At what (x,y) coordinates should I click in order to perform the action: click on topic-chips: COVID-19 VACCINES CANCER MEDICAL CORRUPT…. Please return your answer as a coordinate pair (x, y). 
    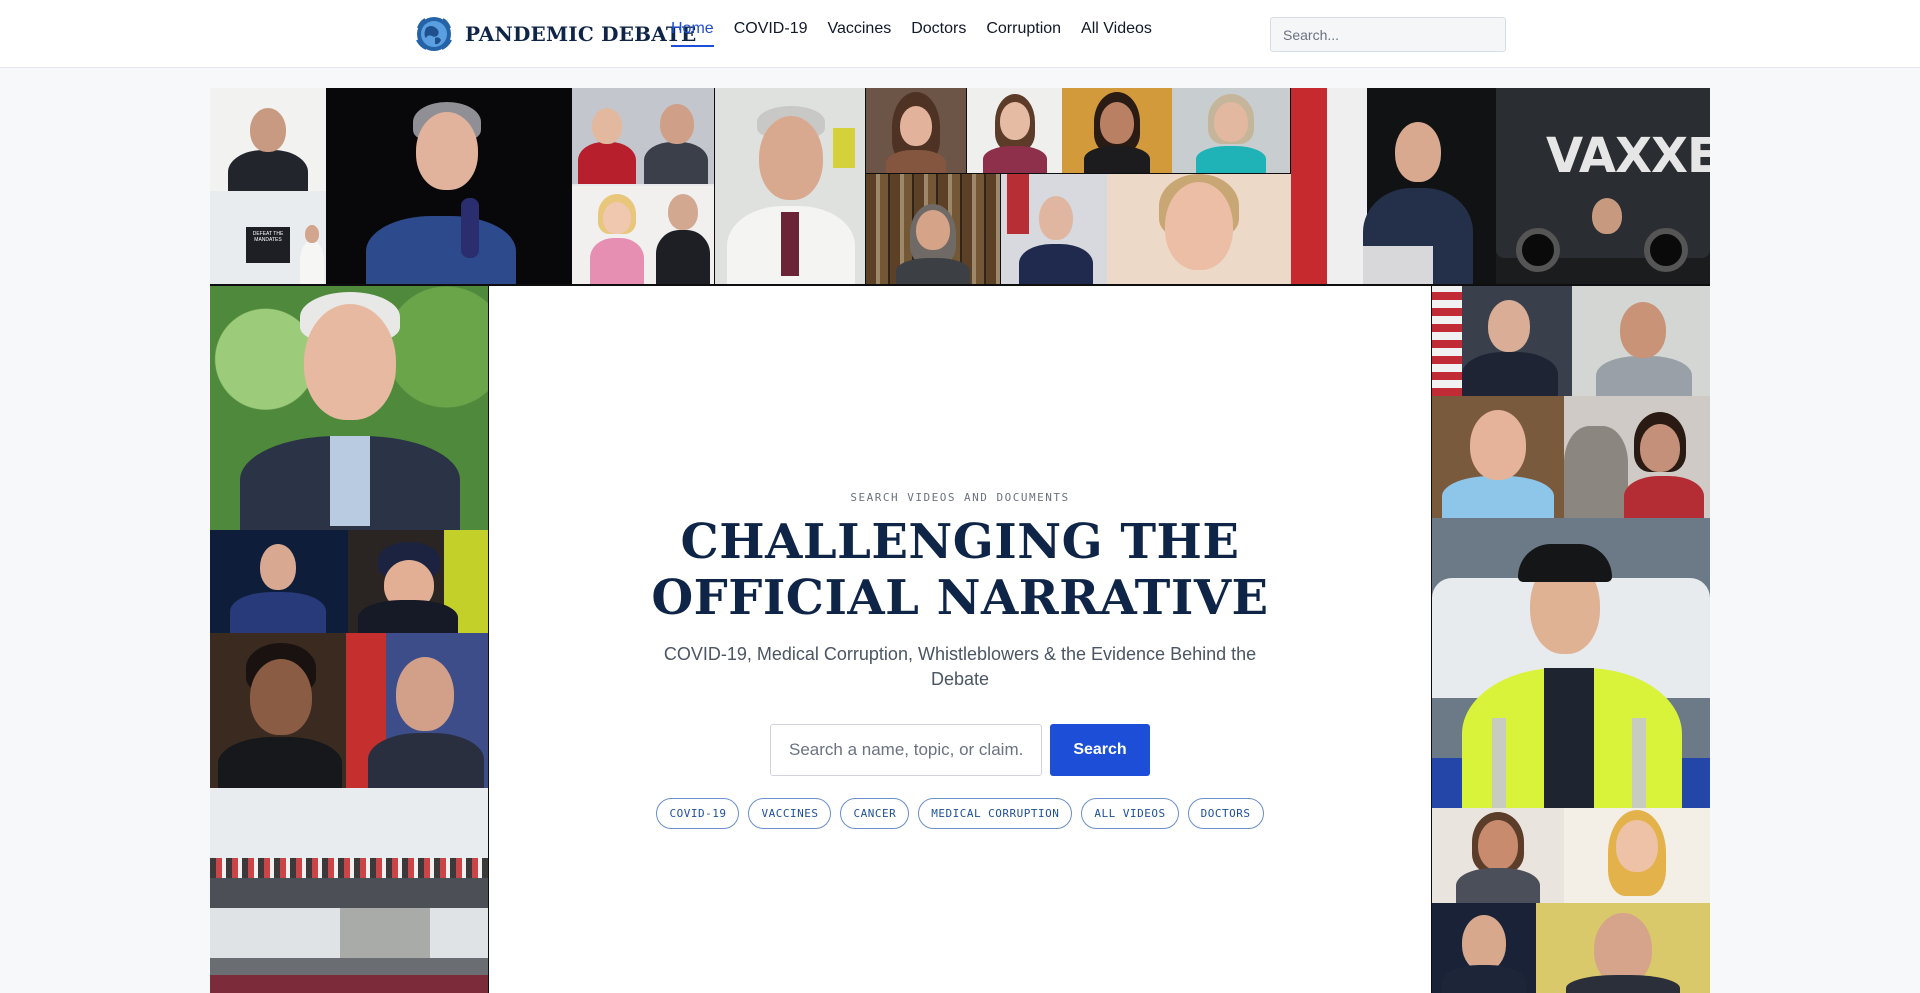
    Looking at the image, I should click on (960, 813).